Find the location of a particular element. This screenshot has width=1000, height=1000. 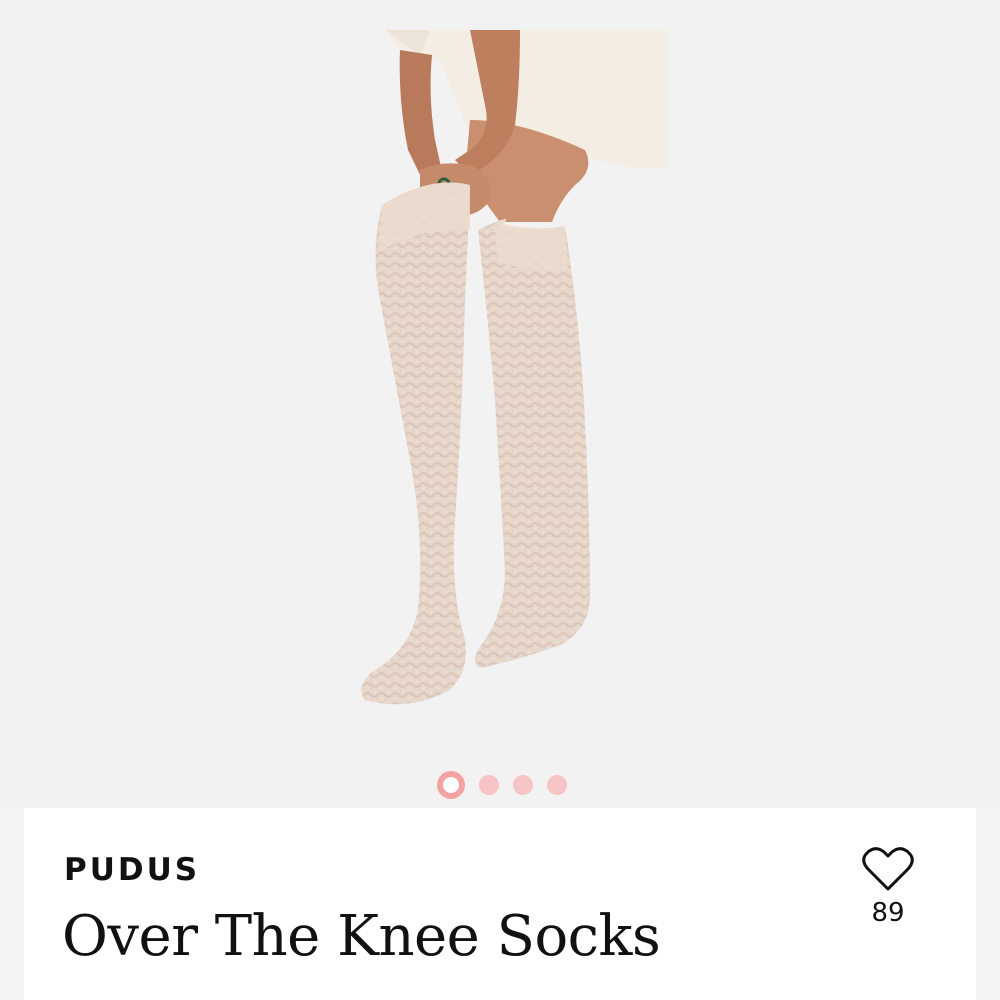

heart-icon is located at coordinates (888, 869).